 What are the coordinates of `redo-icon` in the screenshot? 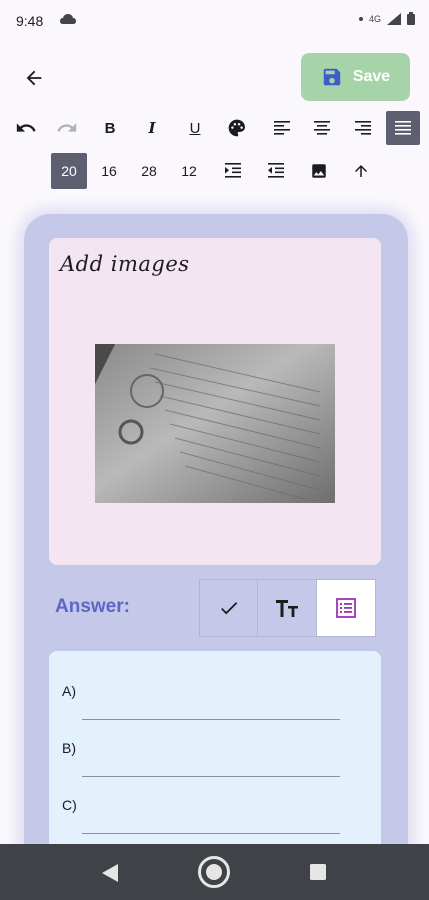 It's located at (67, 127).